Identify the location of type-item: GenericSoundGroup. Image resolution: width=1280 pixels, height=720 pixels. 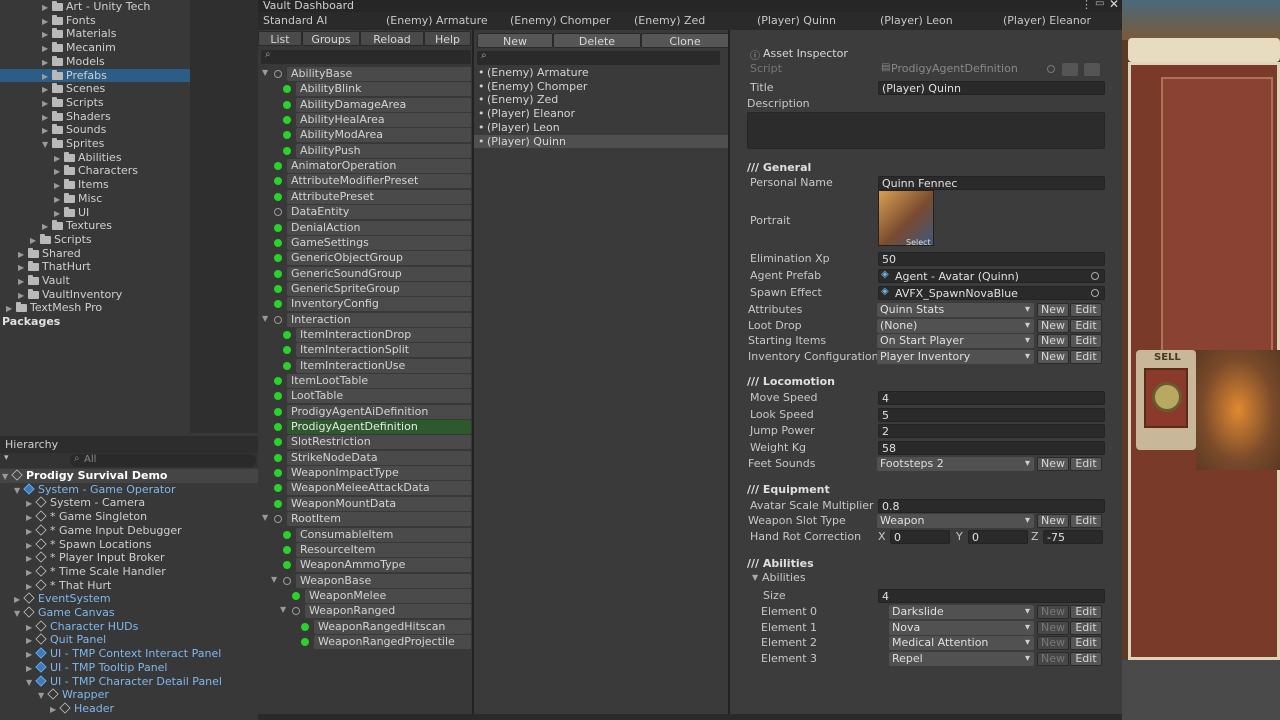
(379, 273).